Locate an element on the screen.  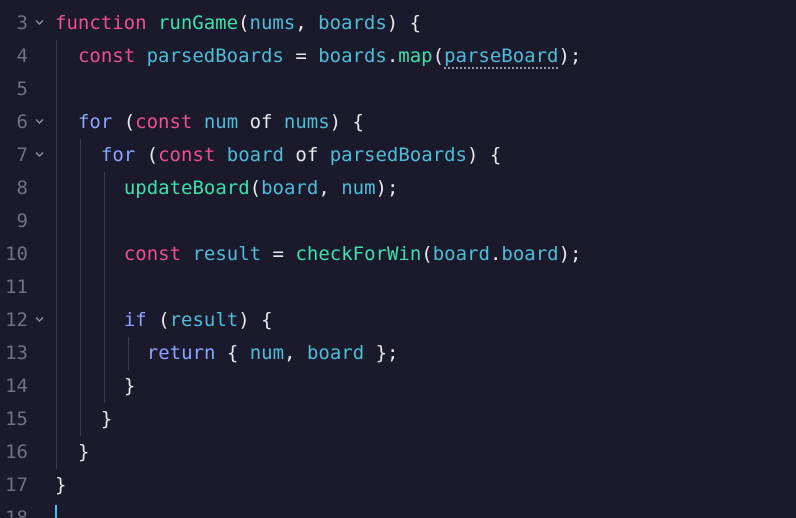
code-line: 16} is located at coordinates (398, 452).